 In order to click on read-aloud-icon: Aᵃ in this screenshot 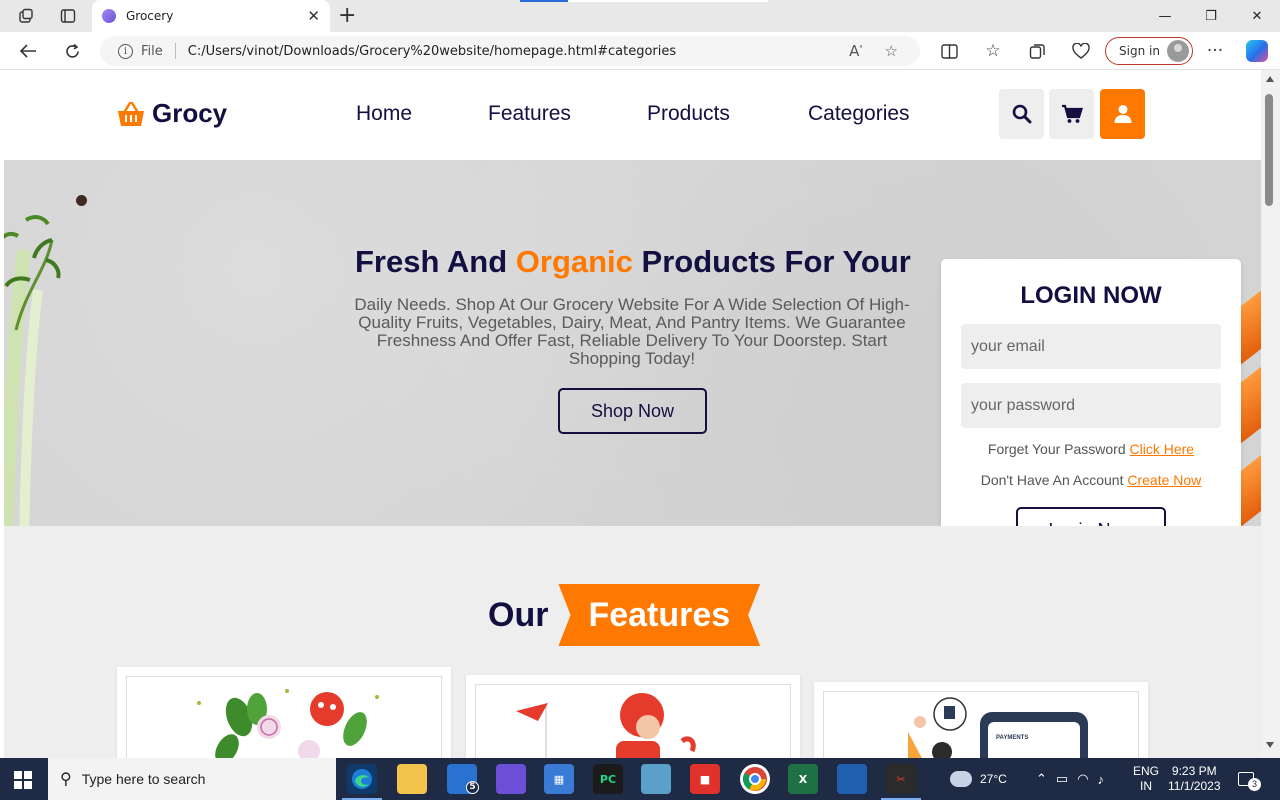, I will do `click(855, 51)`.